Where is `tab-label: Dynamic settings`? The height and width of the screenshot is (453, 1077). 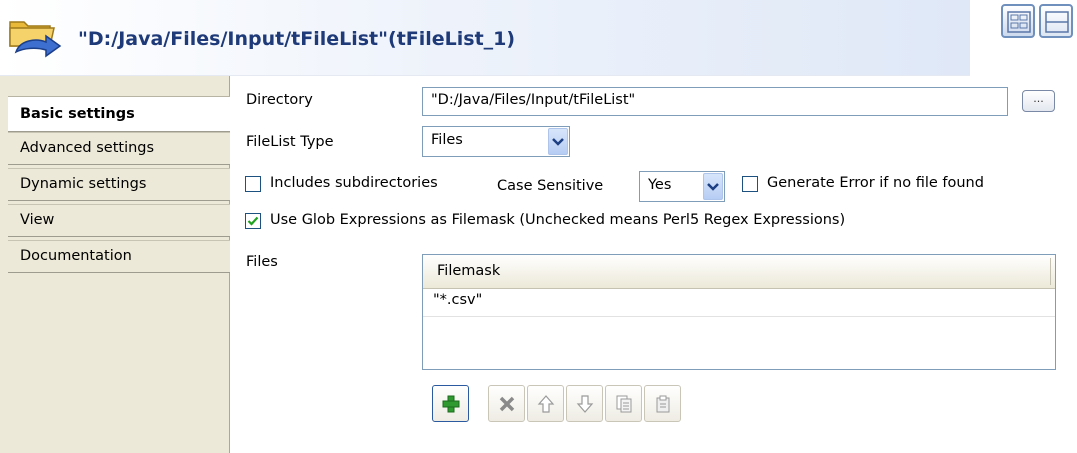 tab-label: Dynamic settings is located at coordinates (83, 184).